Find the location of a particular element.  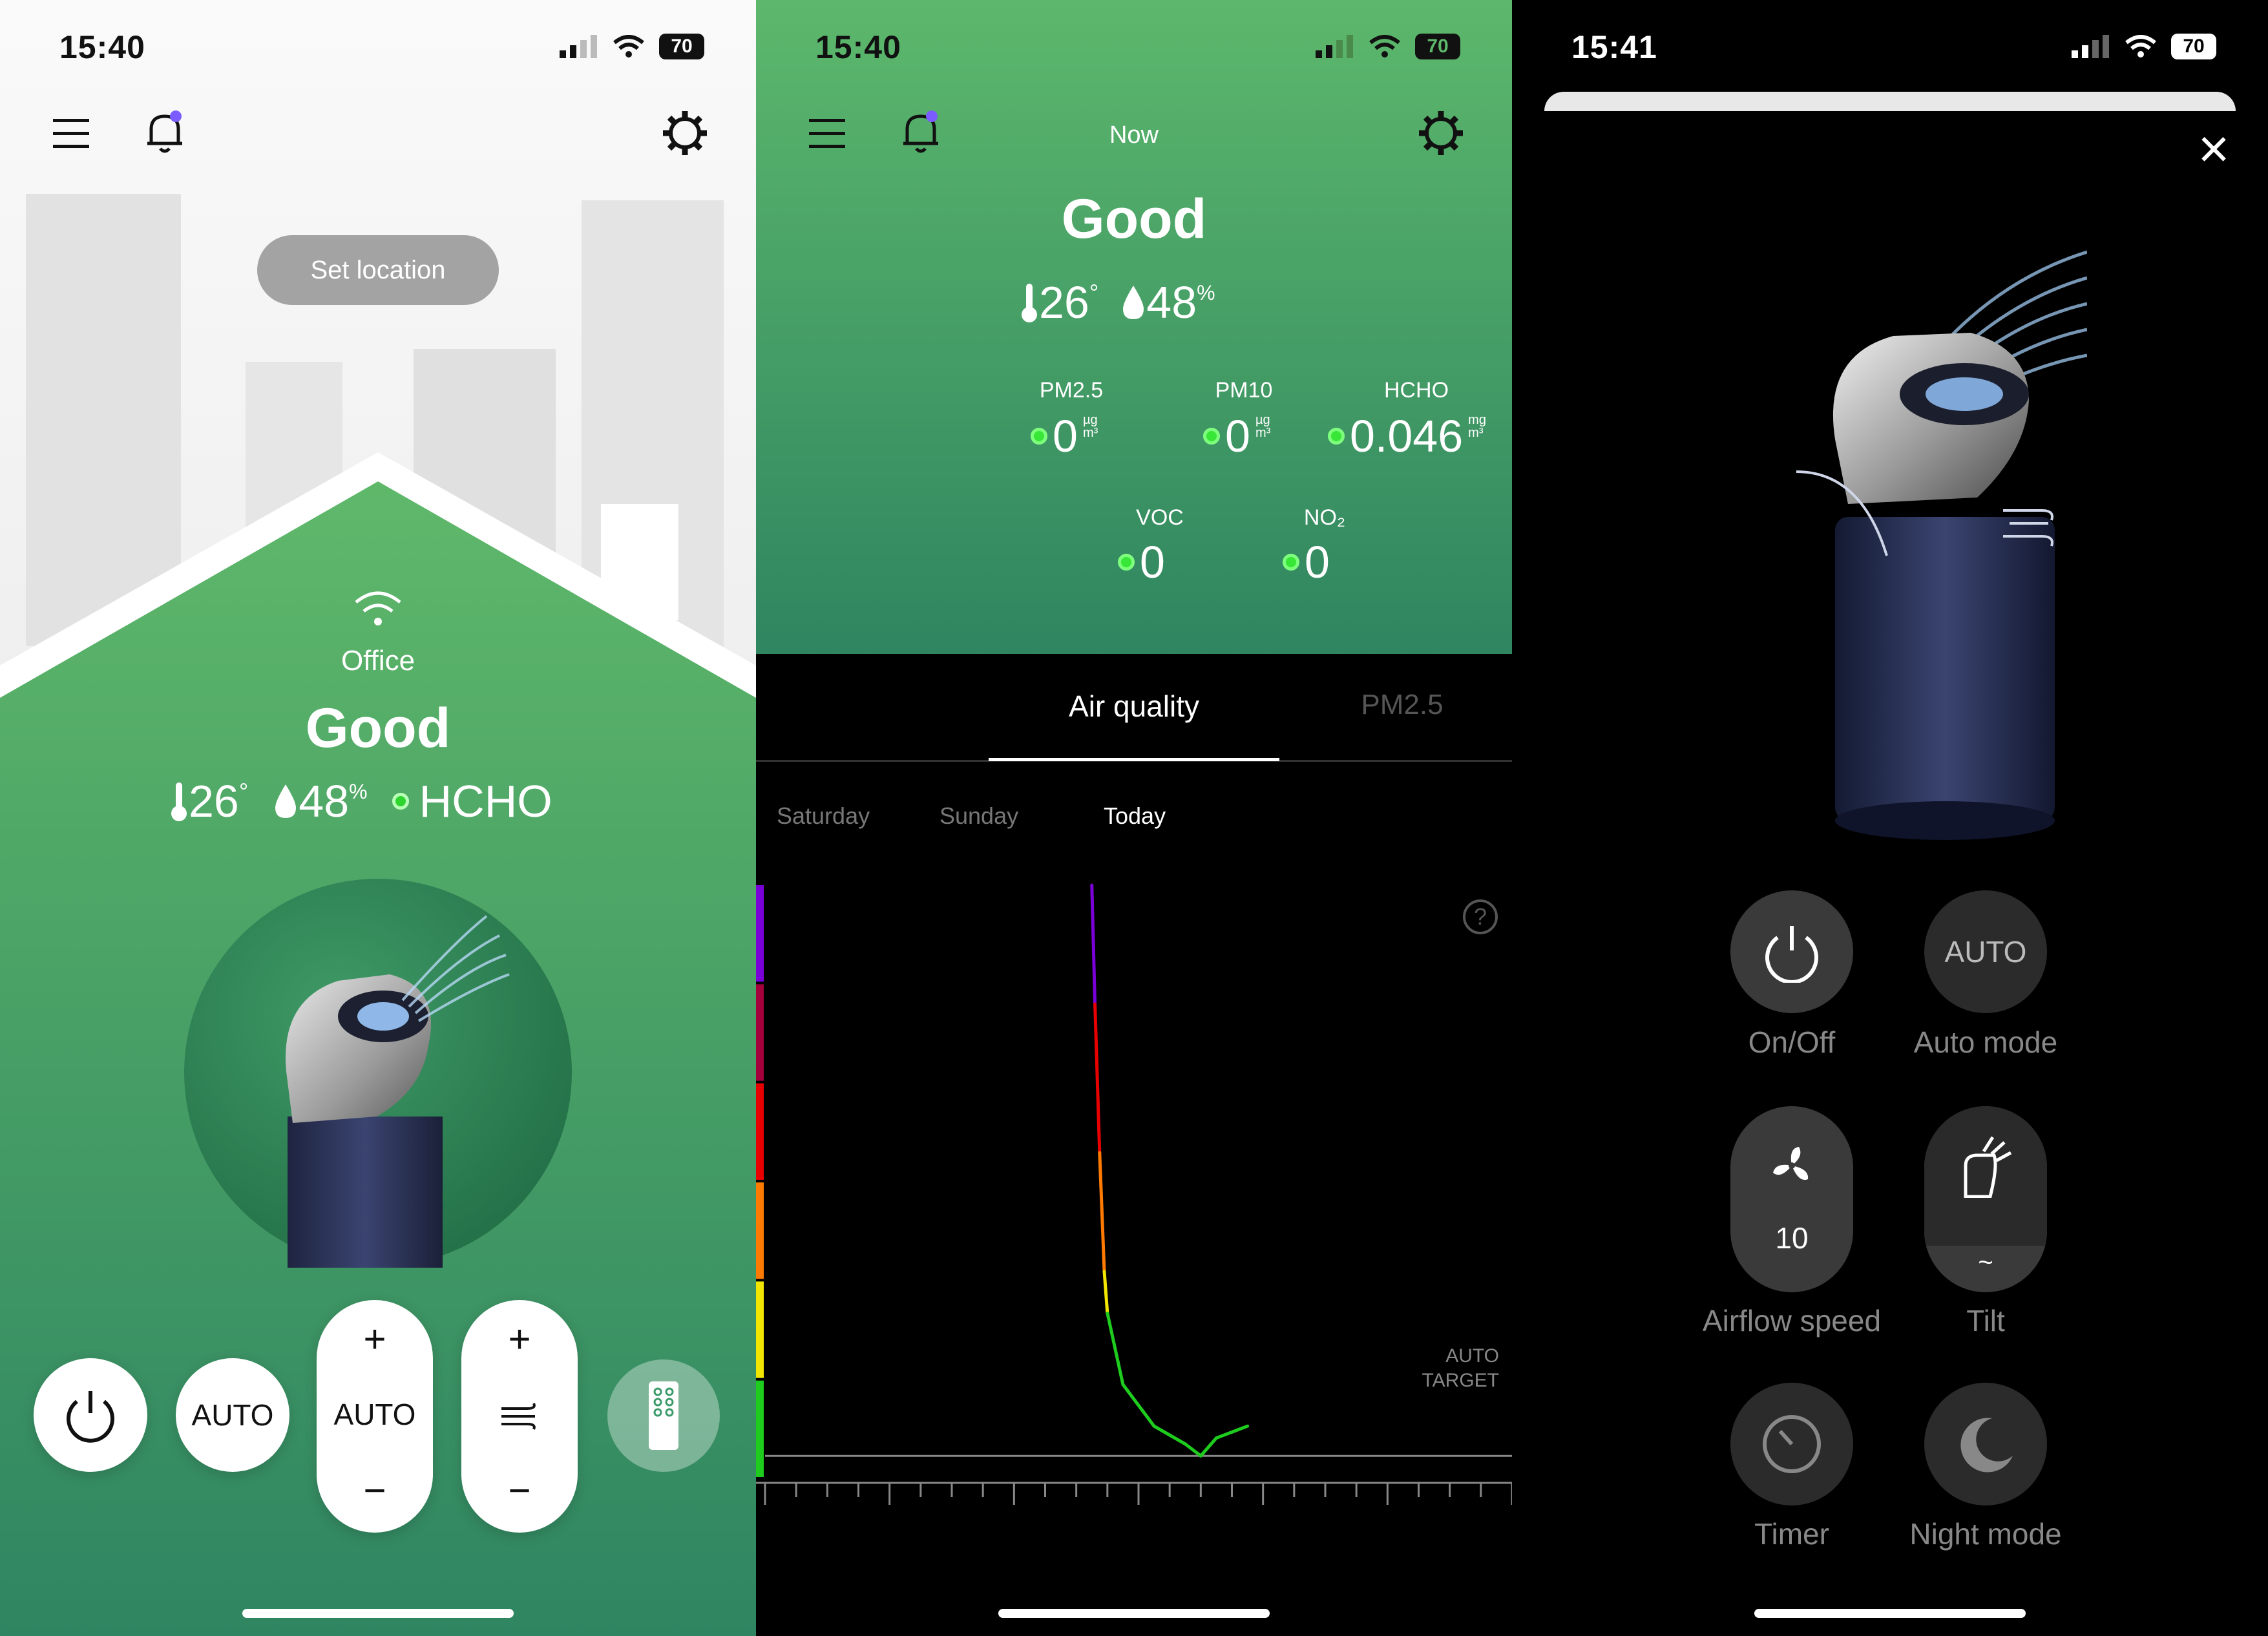

power-button-label: On/Off is located at coordinates (1792, 1042).